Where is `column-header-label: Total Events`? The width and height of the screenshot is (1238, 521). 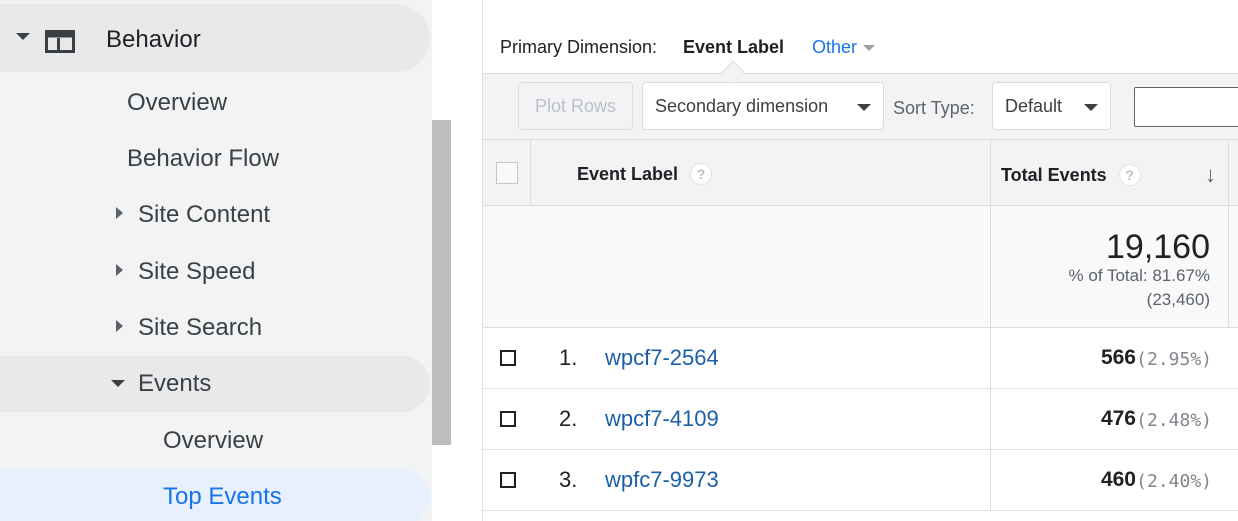
column-header-label: Total Events is located at coordinates (1054, 174).